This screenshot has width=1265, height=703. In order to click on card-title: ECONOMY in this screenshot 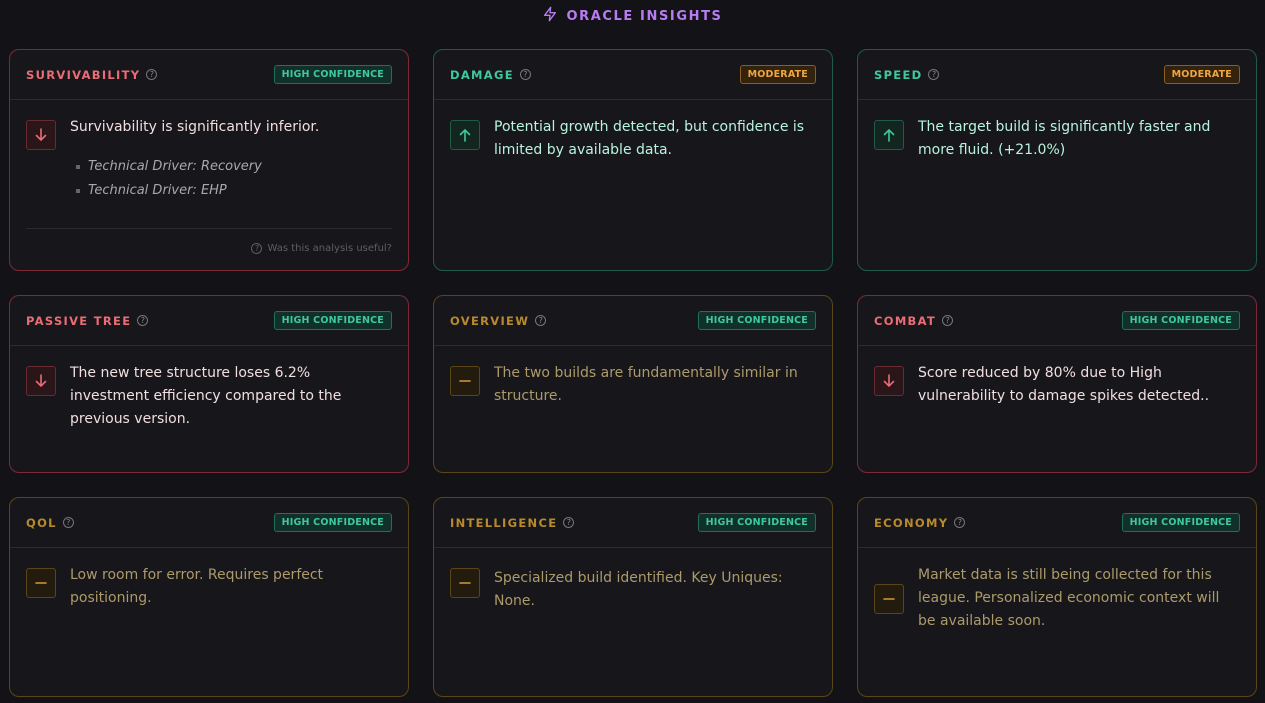, I will do `click(911, 522)`.